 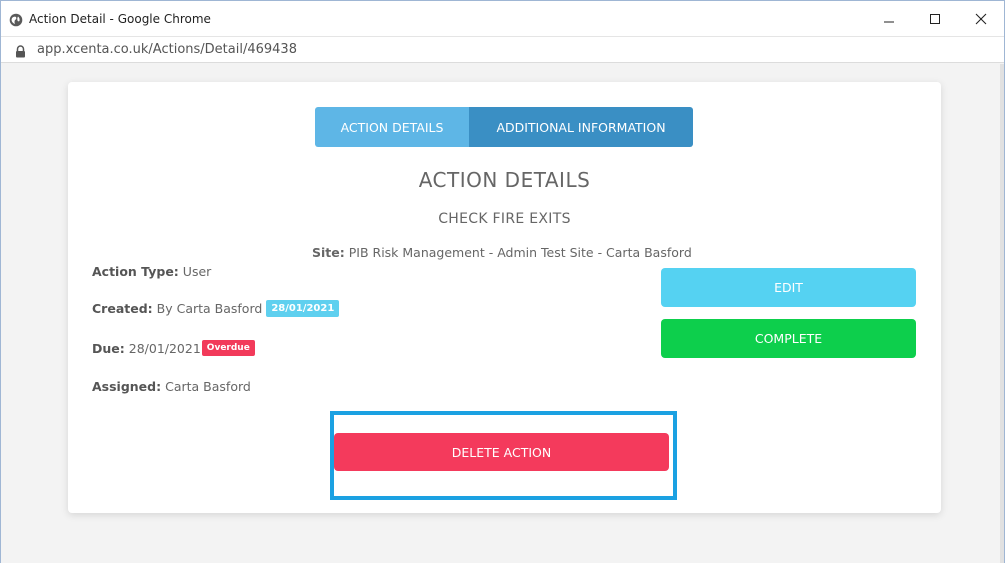 What do you see at coordinates (504, 180) in the screenshot?
I see `page-title: ACTION DETAILS` at bounding box center [504, 180].